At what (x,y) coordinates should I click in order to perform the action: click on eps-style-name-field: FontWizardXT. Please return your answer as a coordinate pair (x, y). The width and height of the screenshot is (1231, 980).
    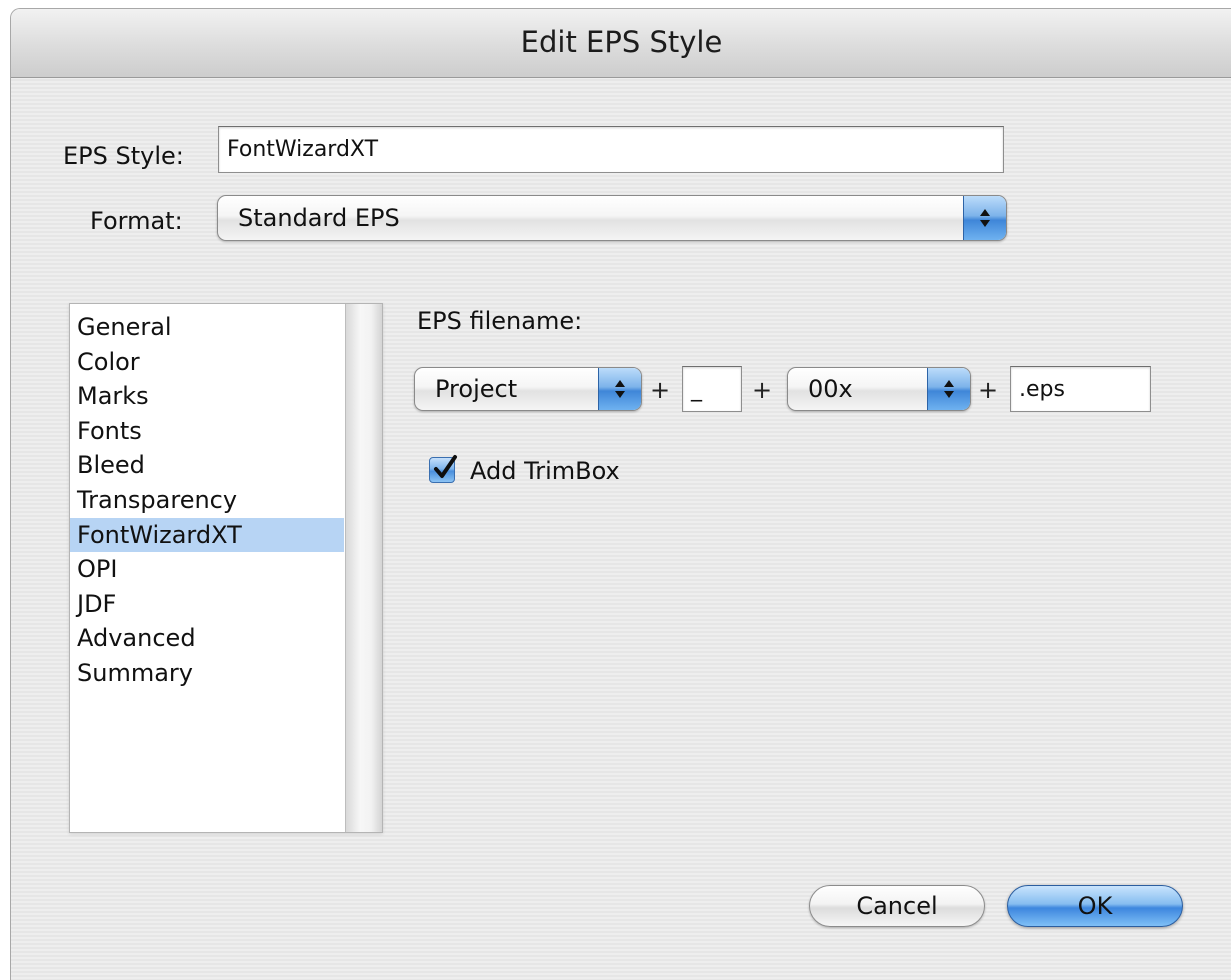
    Looking at the image, I should click on (611, 149).